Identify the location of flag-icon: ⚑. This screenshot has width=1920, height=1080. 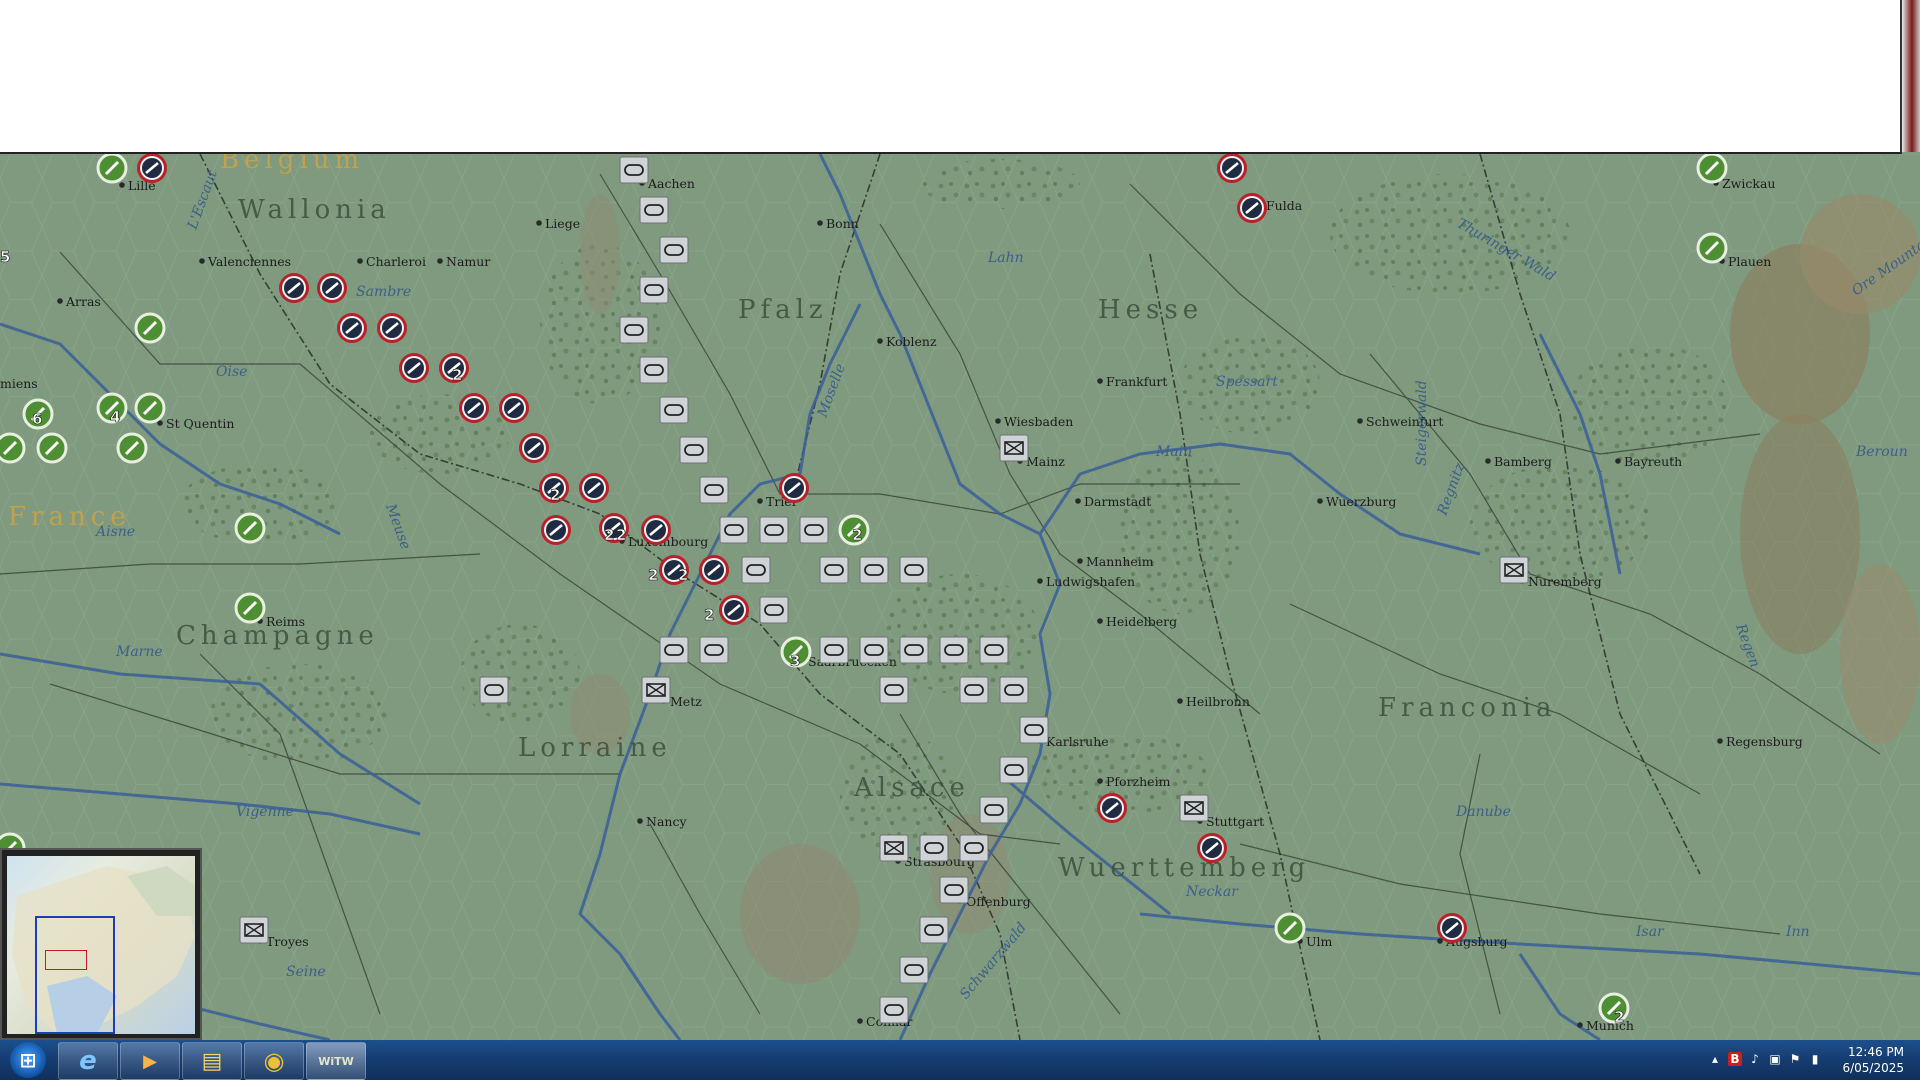
(1795, 1059).